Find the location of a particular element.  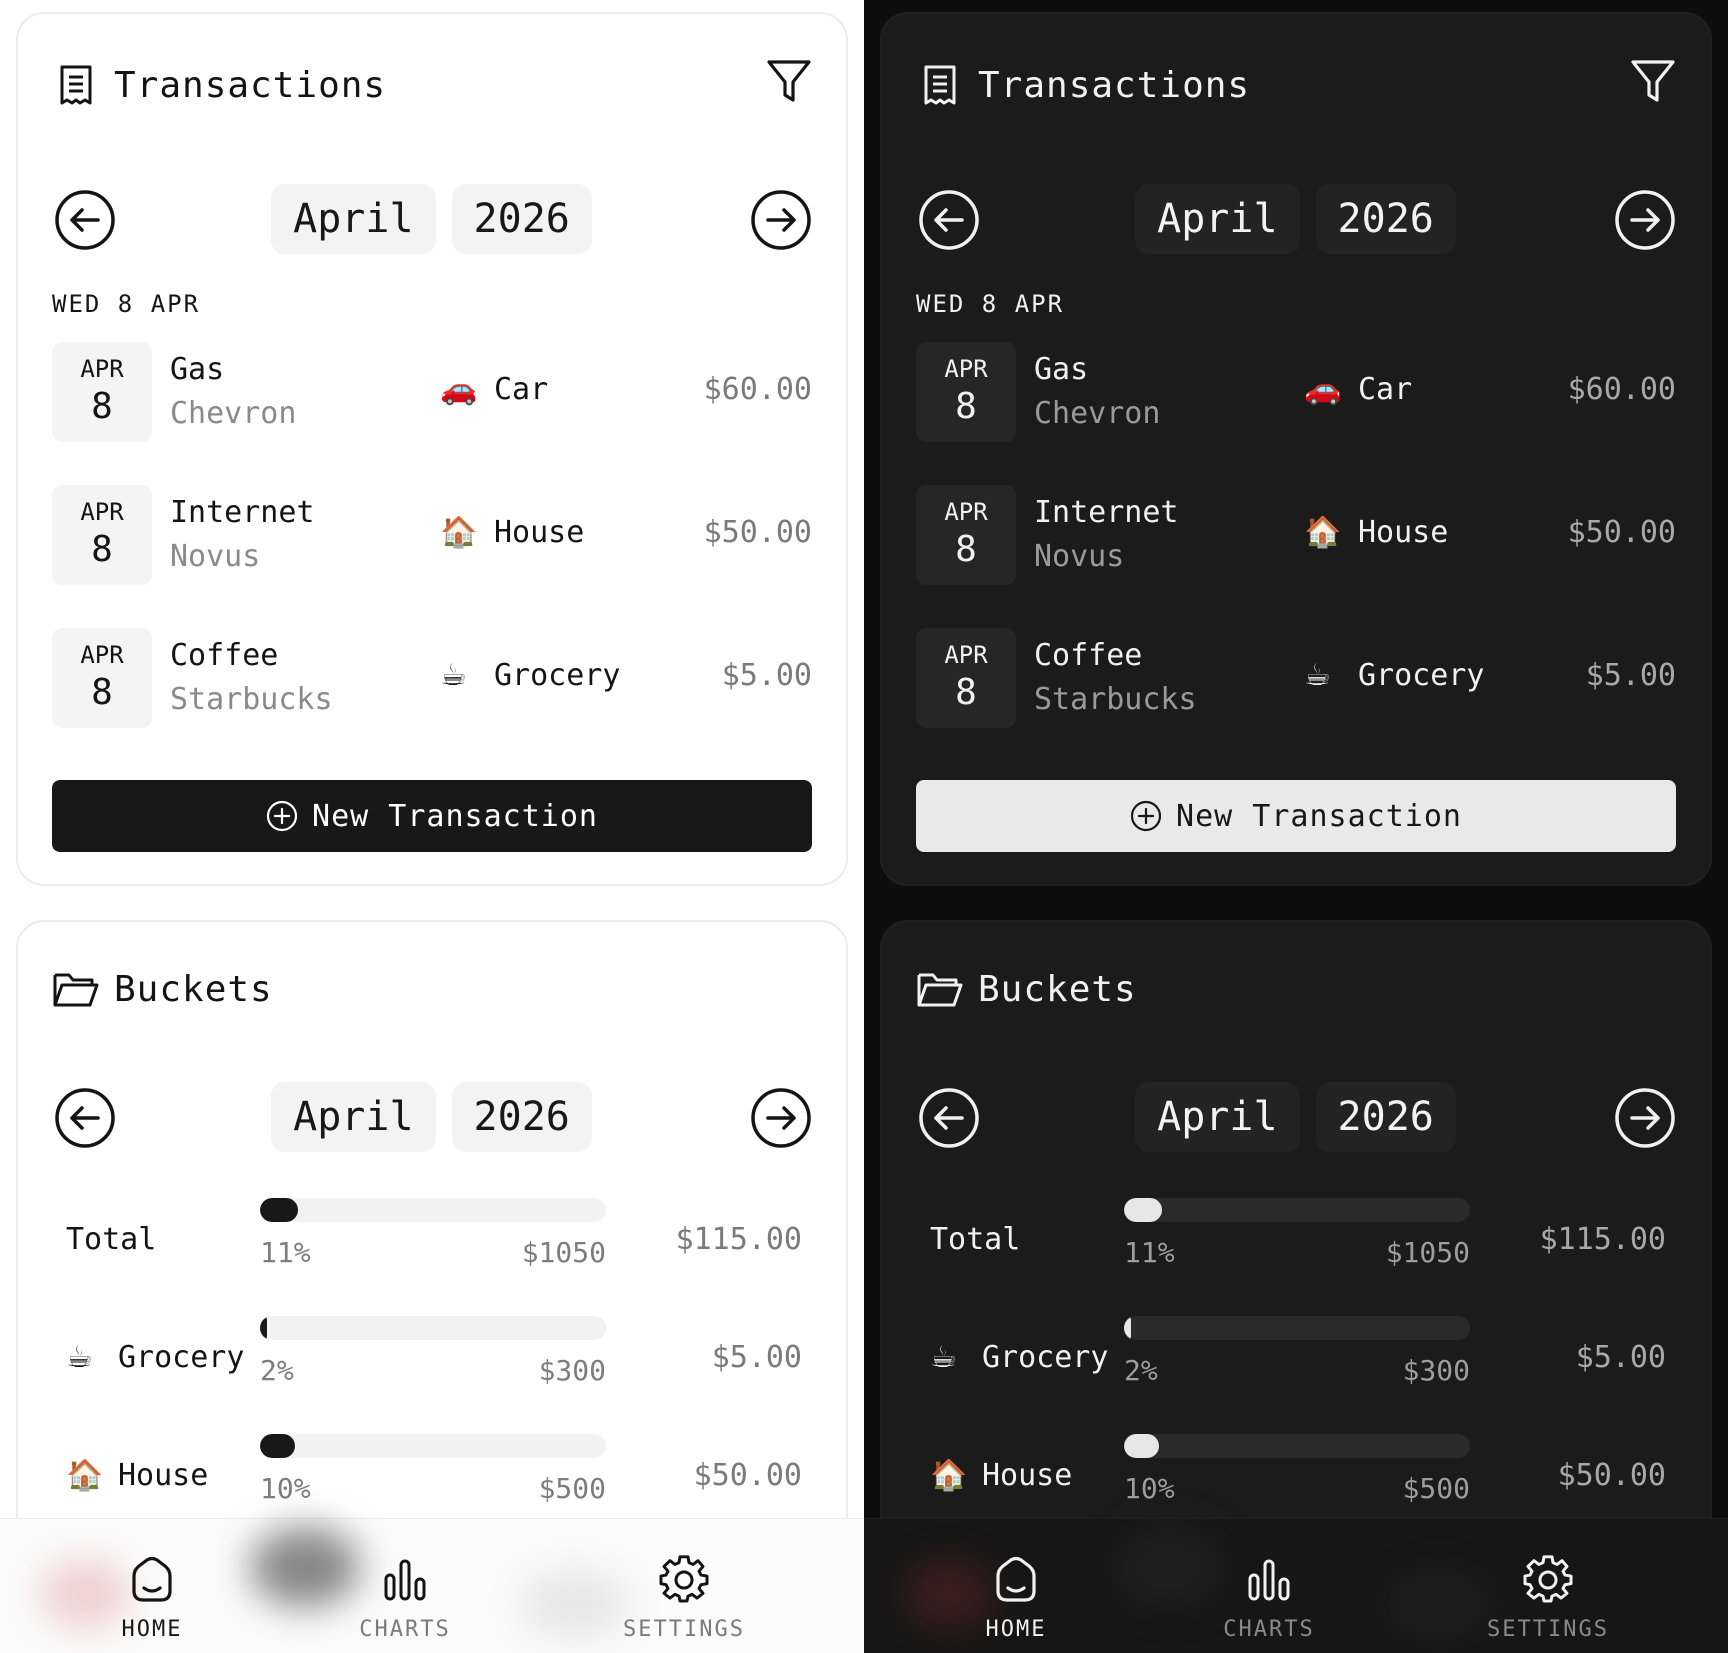

bucket-label: ☕ Grocery is located at coordinates (155, 1357).